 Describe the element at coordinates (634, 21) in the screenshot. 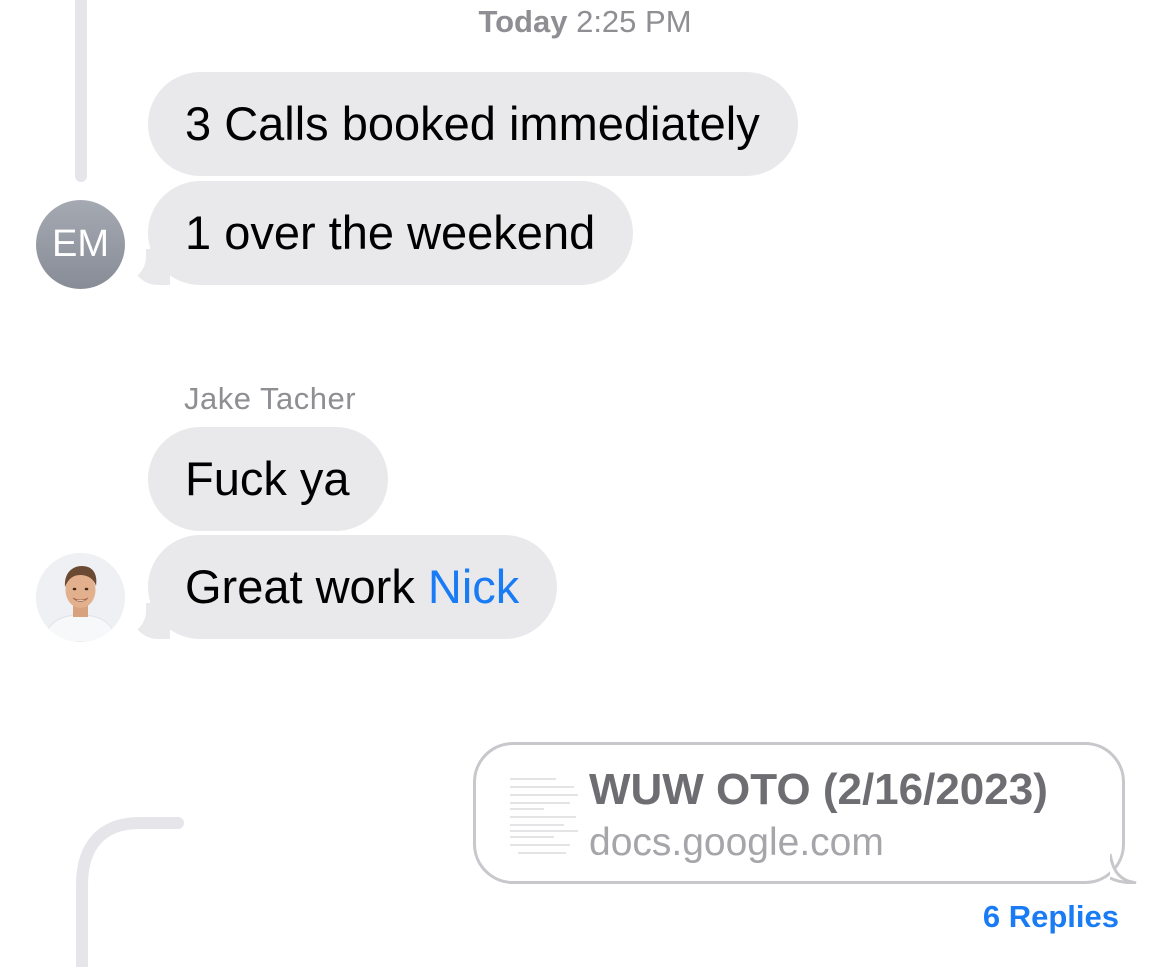

I see `timestamp-time: 2:25 PM` at that location.